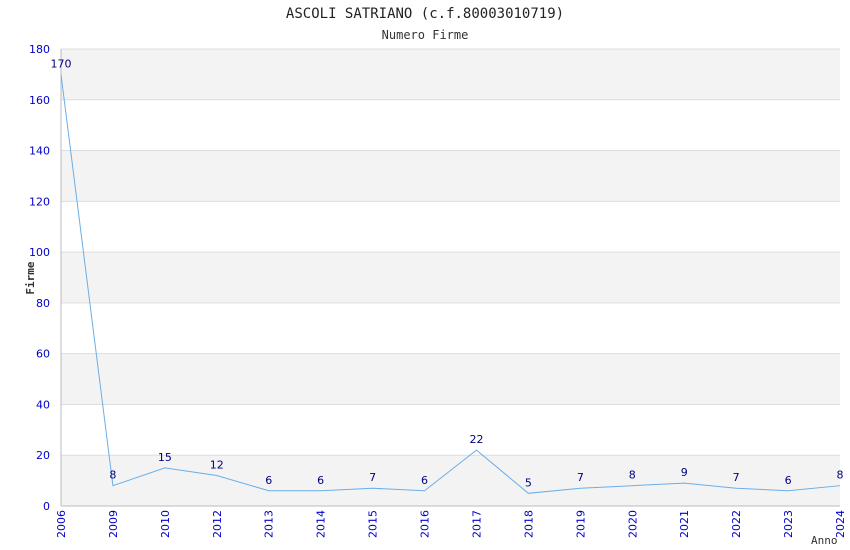  What do you see at coordinates (165, 457) in the screenshot?
I see `data-label-2010: 15` at bounding box center [165, 457].